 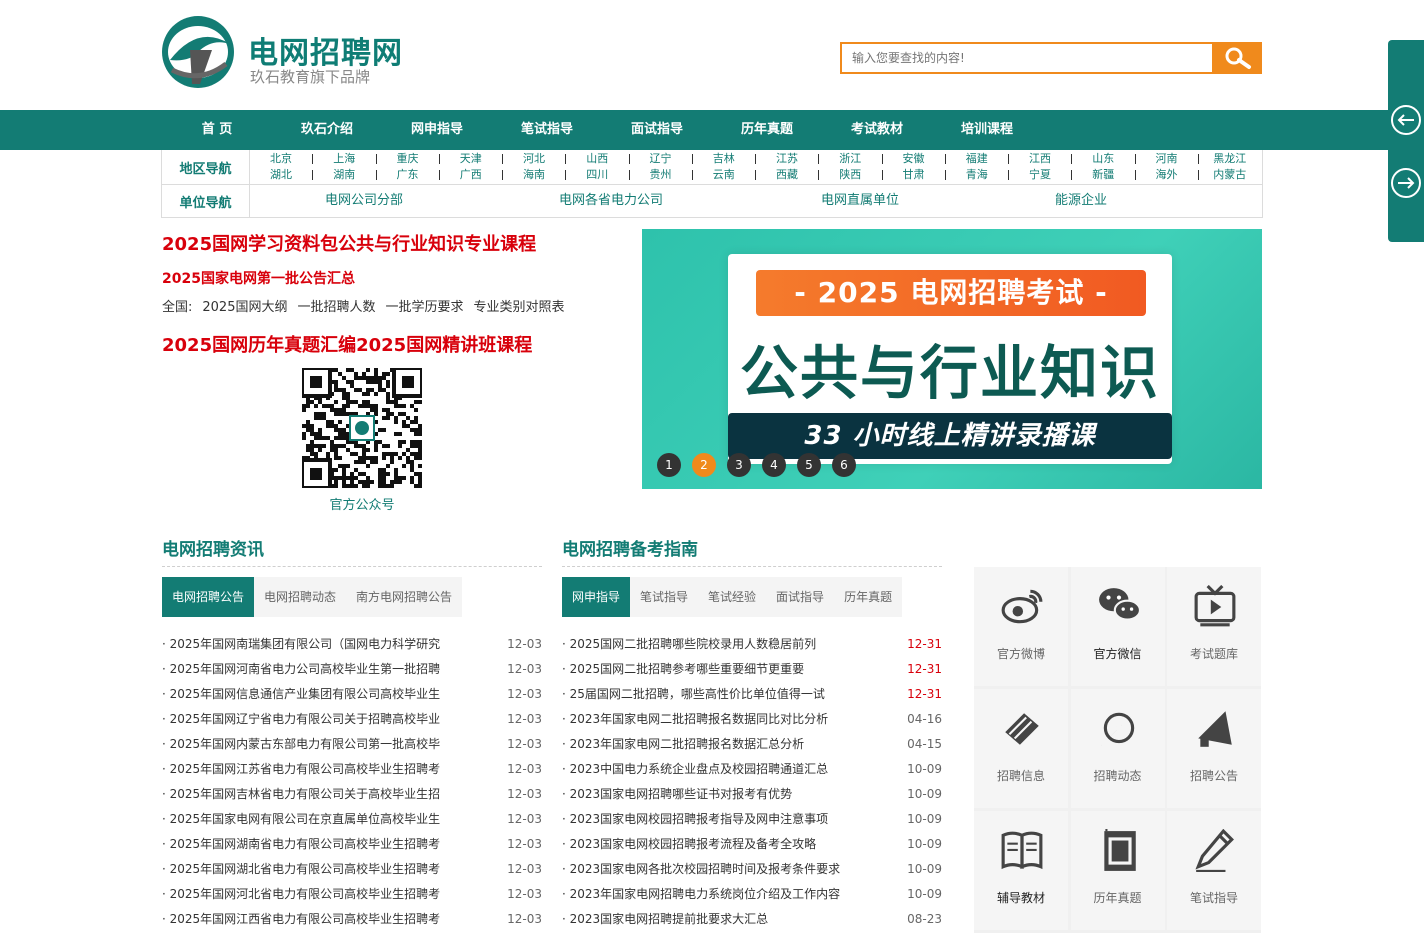 What do you see at coordinates (727, 819) in the screenshot?
I see `list-item-title: · 2023国家电网校园招聘报考指导及网申注意事项` at bounding box center [727, 819].